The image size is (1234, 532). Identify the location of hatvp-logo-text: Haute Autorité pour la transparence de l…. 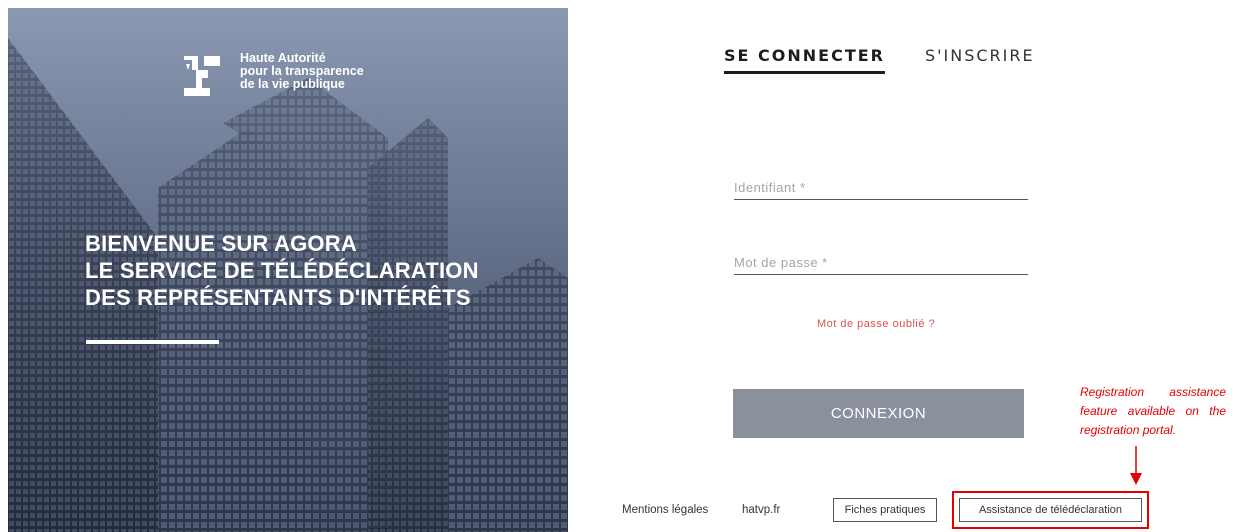
(302, 71).